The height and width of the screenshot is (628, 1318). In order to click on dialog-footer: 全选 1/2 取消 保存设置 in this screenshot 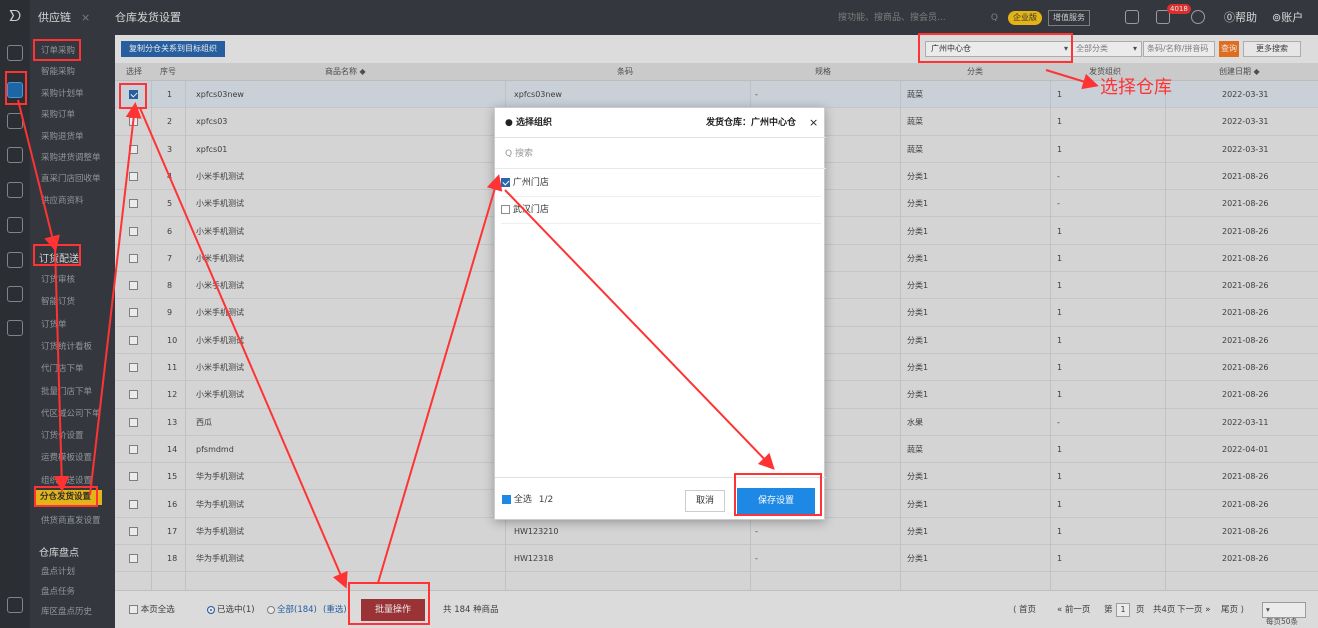, I will do `click(660, 499)`.